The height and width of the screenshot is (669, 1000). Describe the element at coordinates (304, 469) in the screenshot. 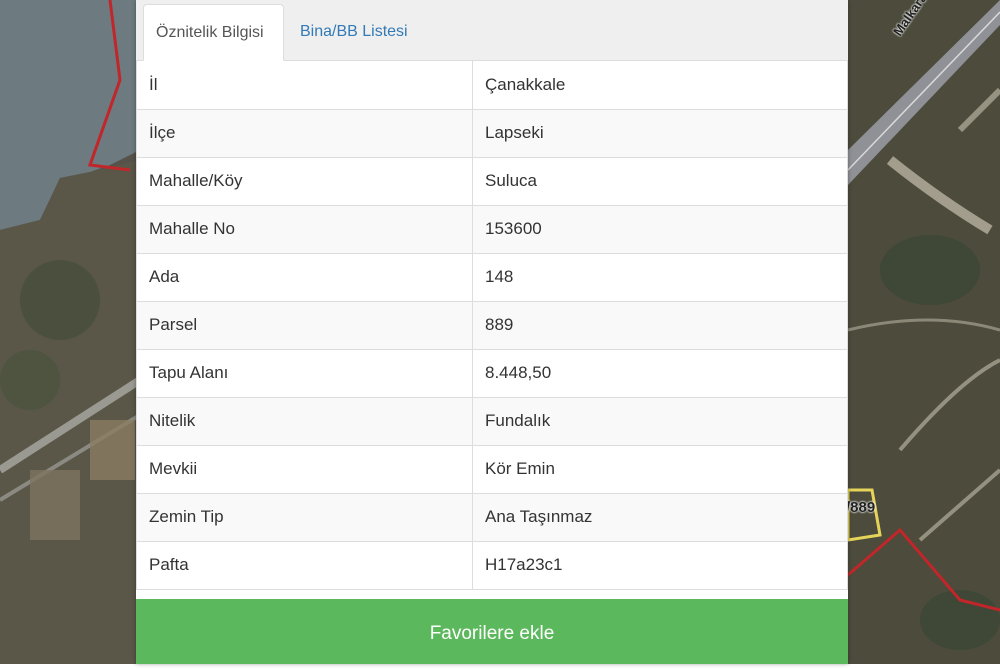

I see `attribute-key: Mevkii` at that location.